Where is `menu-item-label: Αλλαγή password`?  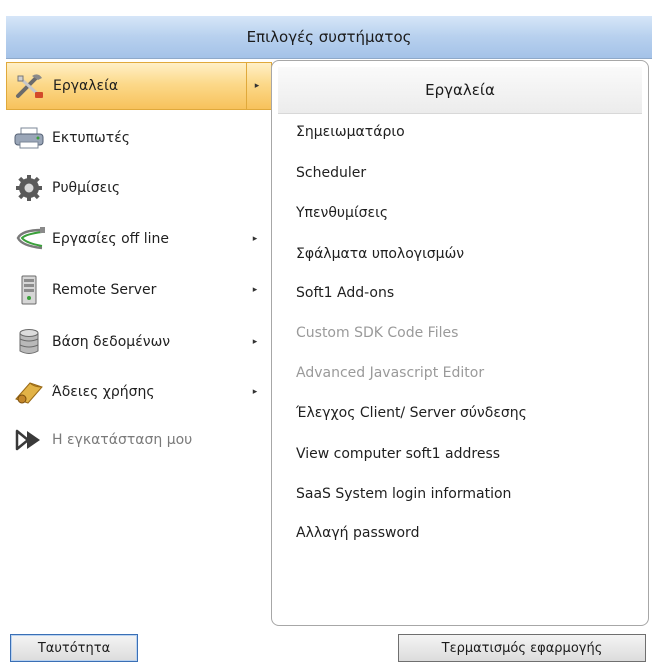
menu-item-label: Αλλαγή password is located at coordinates (358, 533).